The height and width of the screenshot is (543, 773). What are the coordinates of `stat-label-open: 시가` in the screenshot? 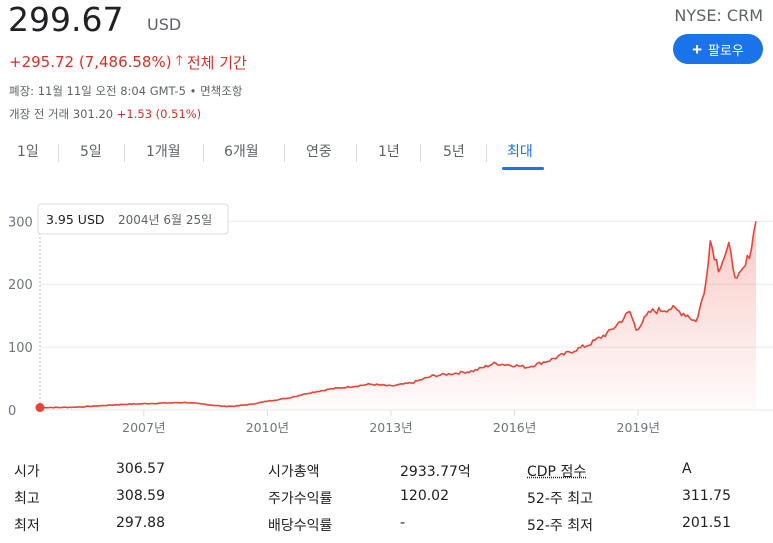 It's located at (27, 472).